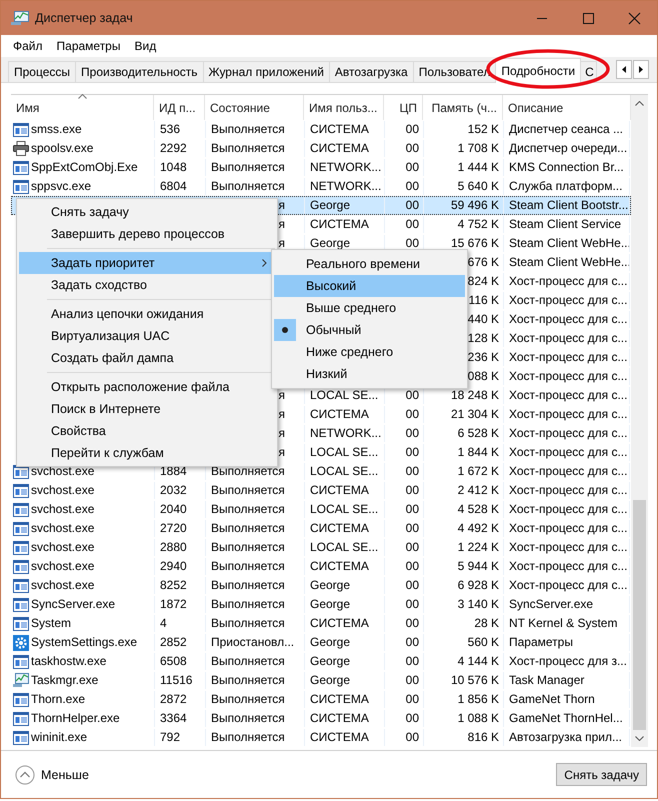 The image size is (658, 801). I want to click on table-cell: 2 412 K, so click(478, 490).